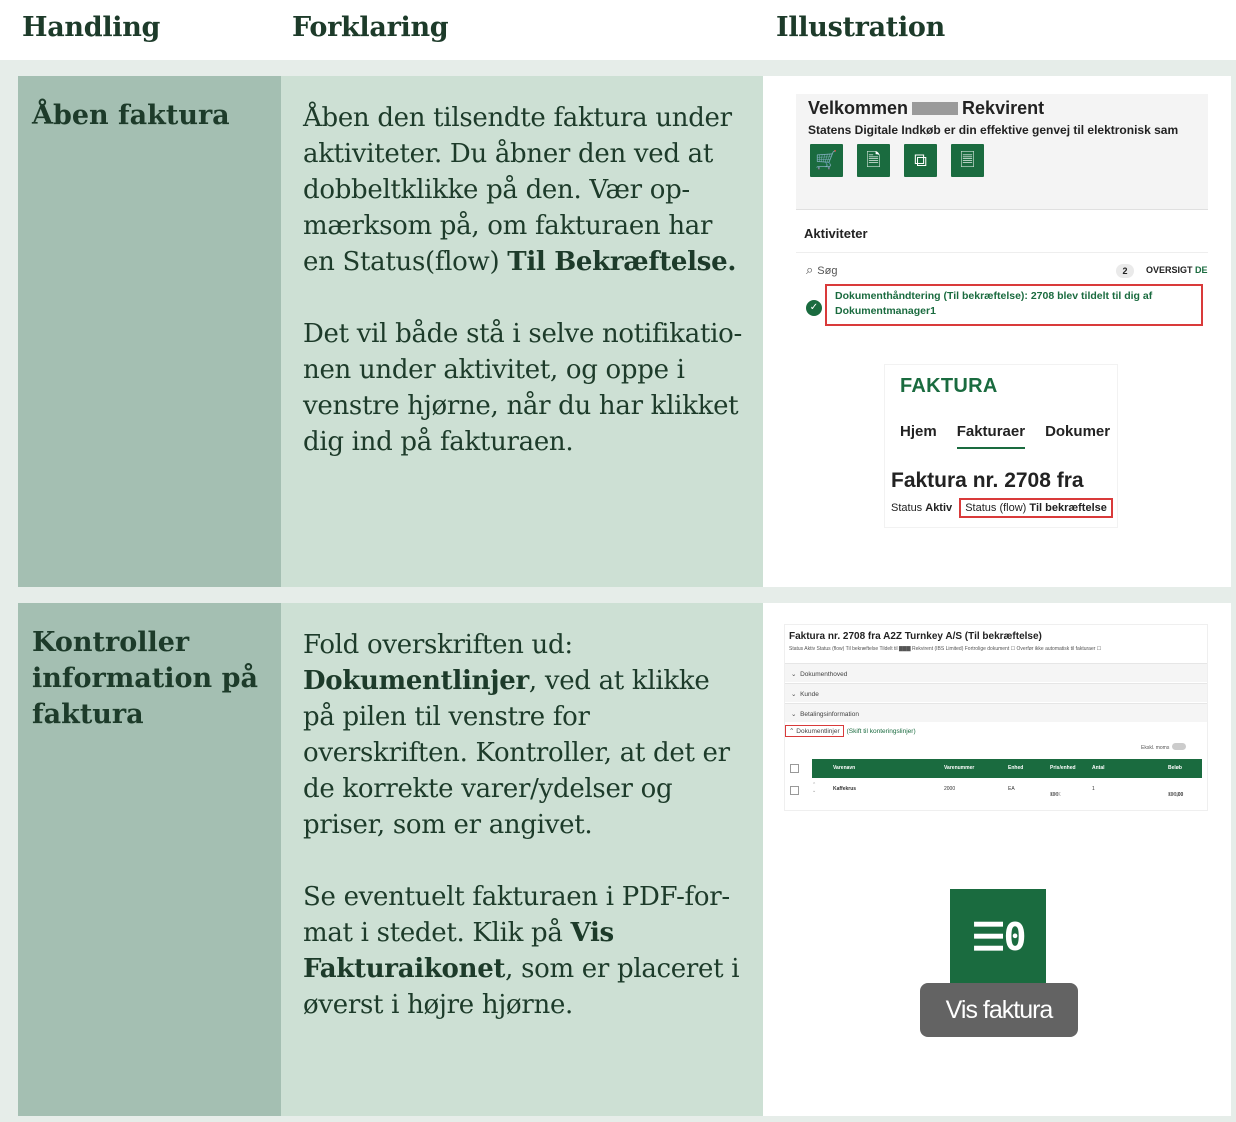  What do you see at coordinates (1175, 768) in the screenshot?
I see `column-beloeb: Beløb` at bounding box center [1175, 768].